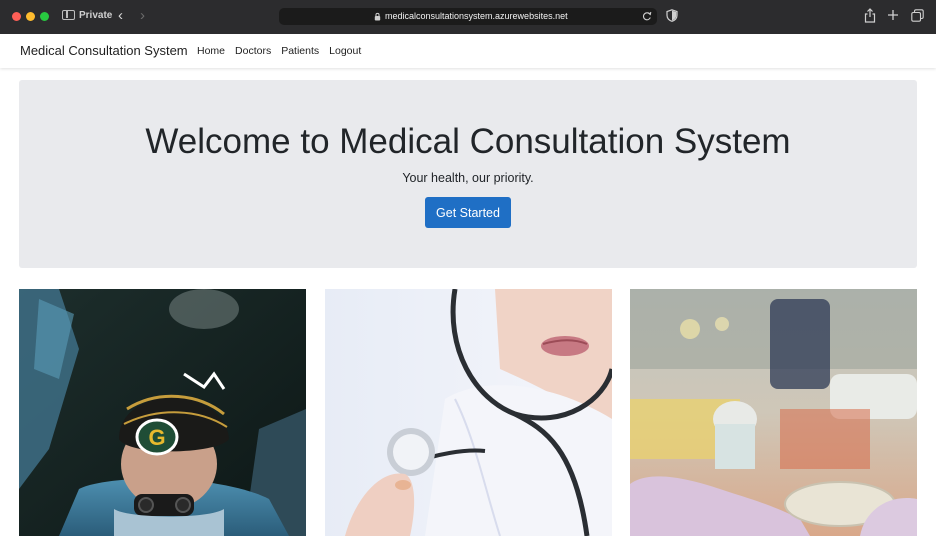  I want to click on close-window-button, so click(16, 16).